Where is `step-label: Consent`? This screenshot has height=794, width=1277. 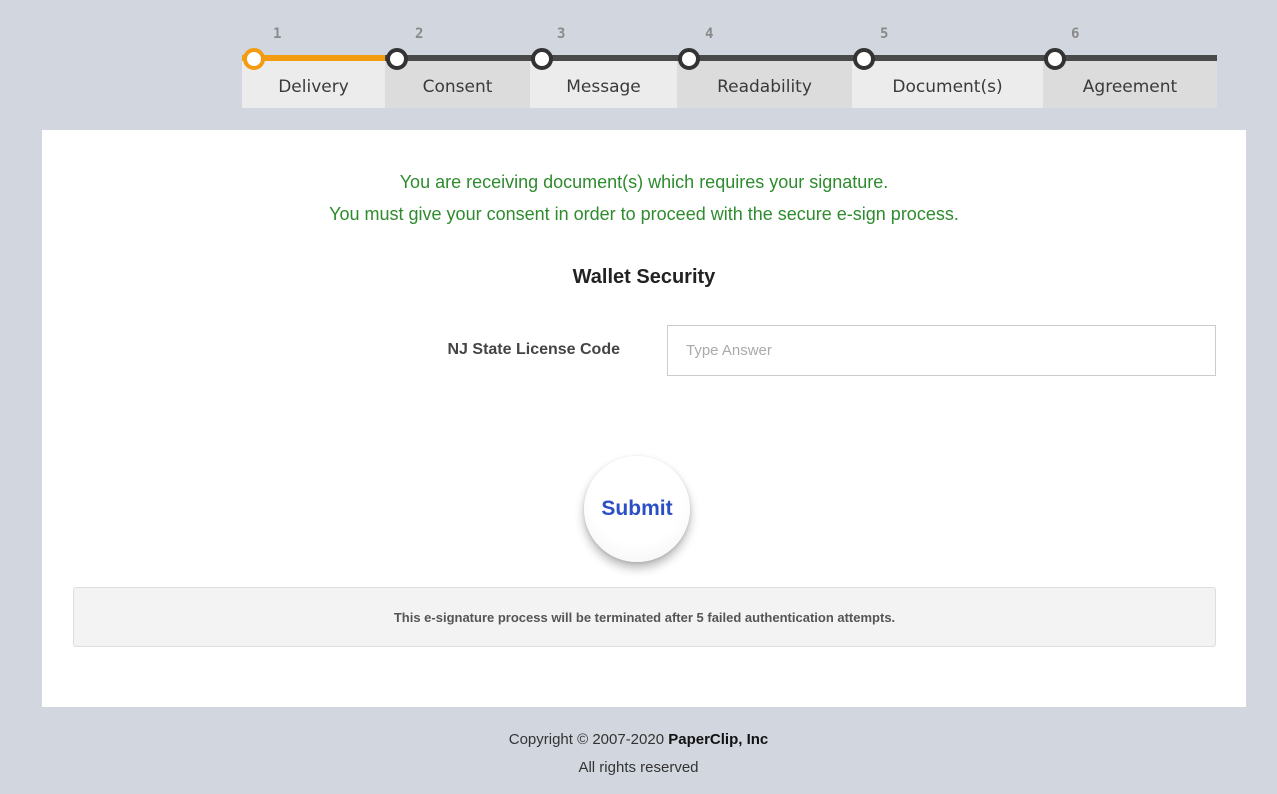
step-label: Consent is located at coordinates (457, 84).